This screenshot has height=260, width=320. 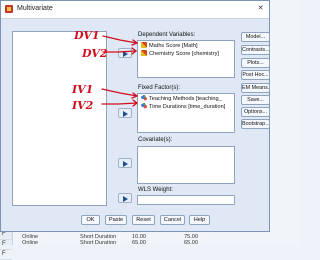 I want to click on annotation-iv1: IV1, so click(x=83, y=89).